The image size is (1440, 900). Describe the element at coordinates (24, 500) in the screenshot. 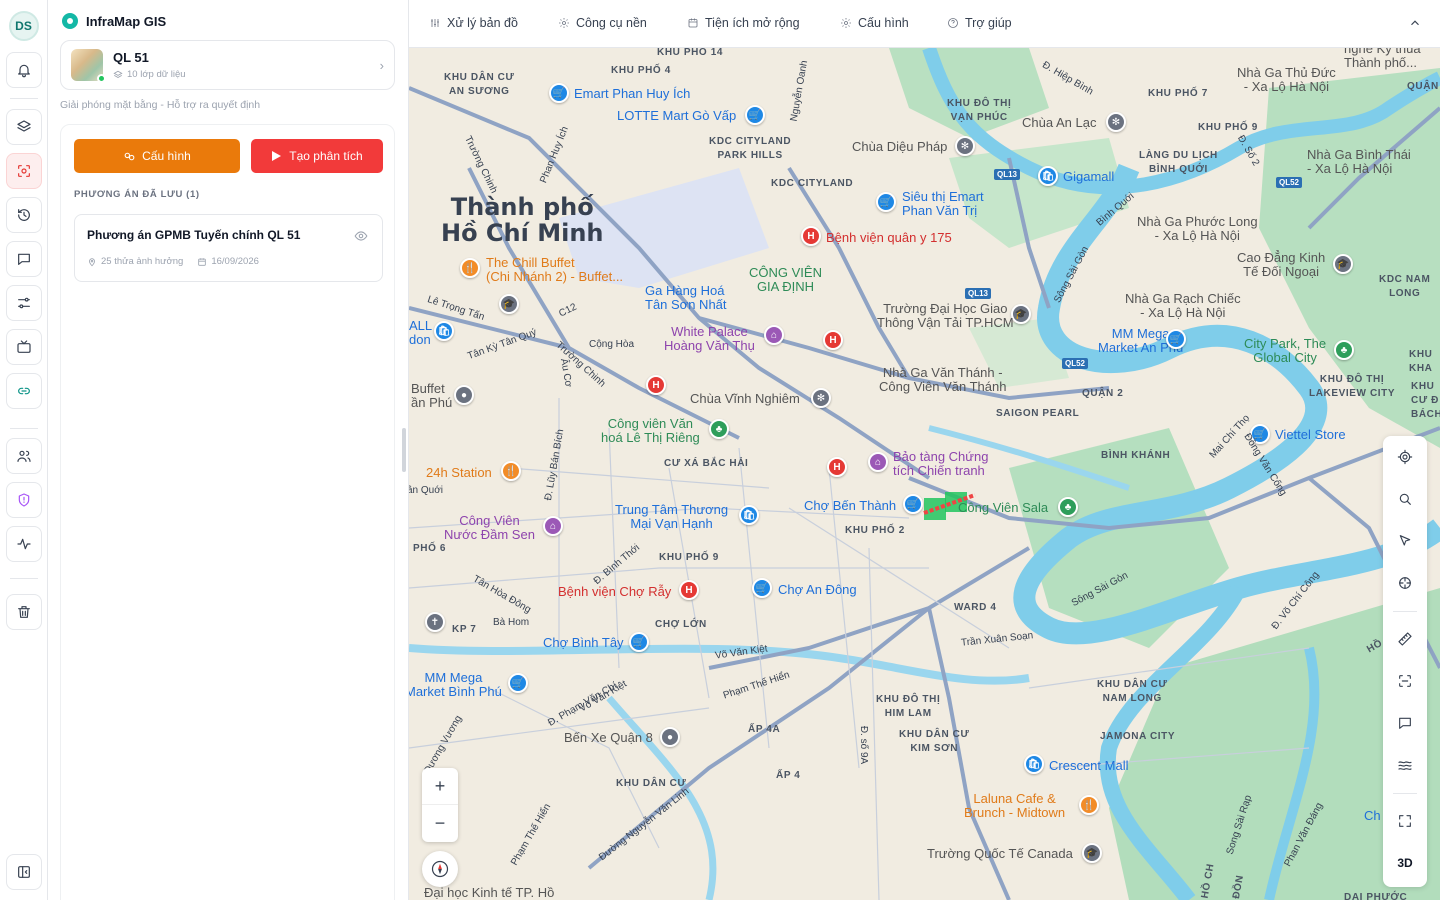

I see `security-button` at that location.